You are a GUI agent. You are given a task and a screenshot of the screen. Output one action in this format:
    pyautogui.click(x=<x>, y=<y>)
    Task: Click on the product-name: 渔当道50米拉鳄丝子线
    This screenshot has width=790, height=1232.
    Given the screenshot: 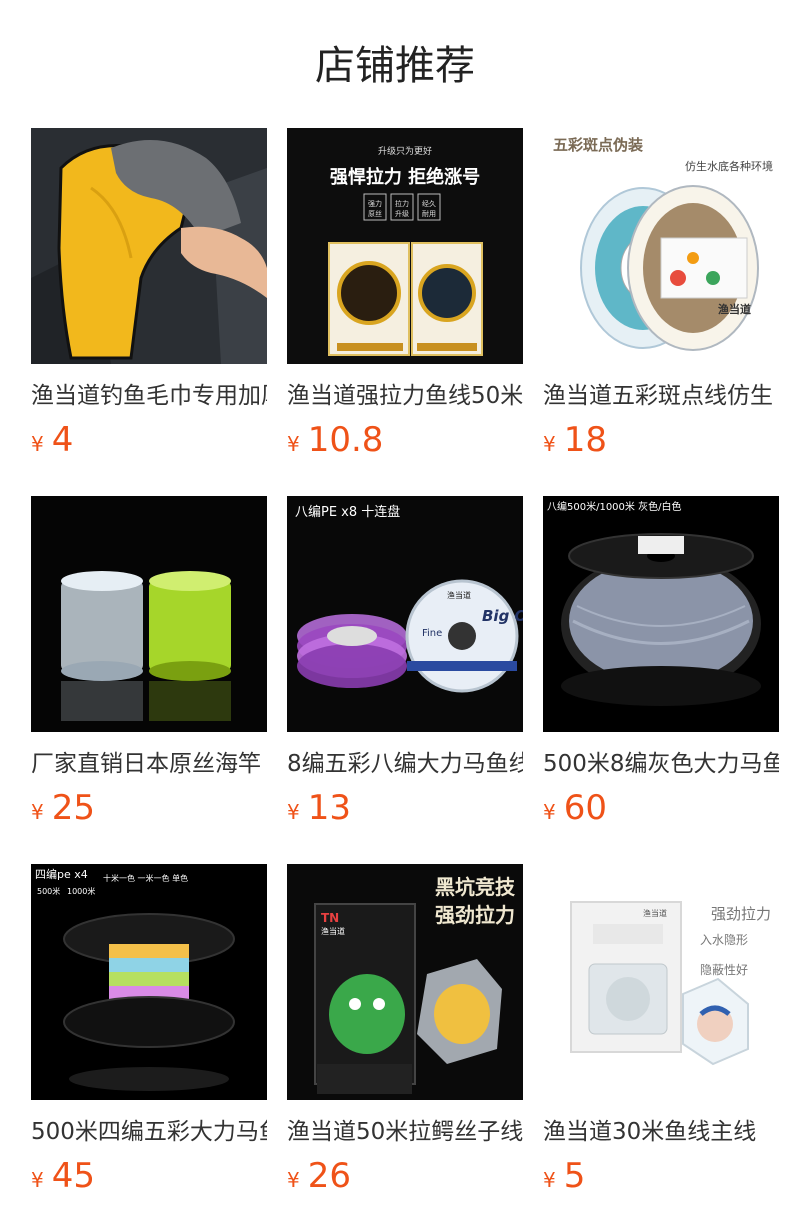 What is the action you would take?
    pyautogui.click(x=405, y=1132)
    